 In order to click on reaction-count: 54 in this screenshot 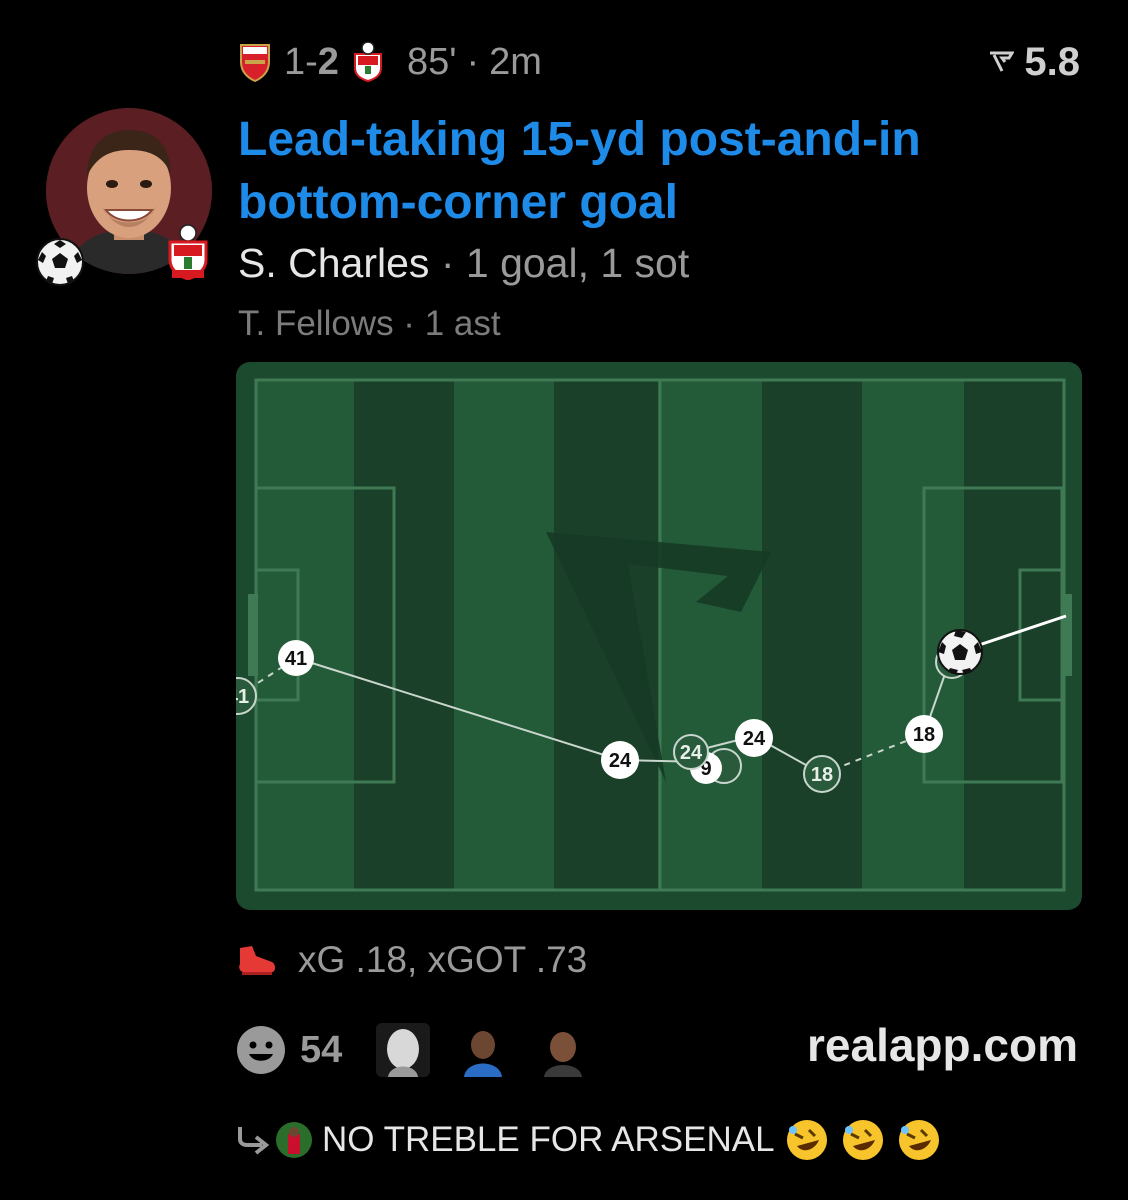, I will do `click(321, 1050)`.